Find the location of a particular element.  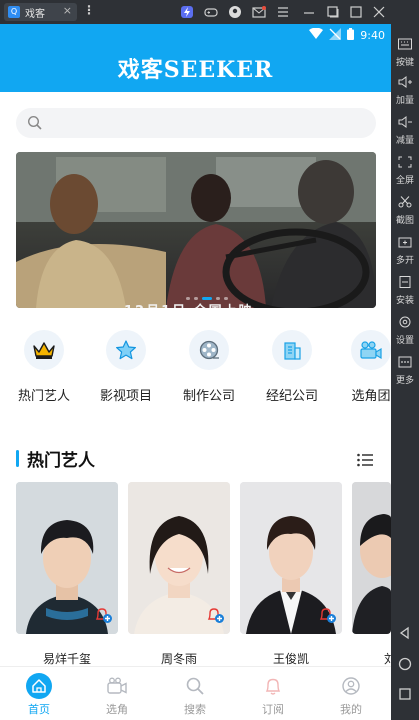

sidebar-fullscreen: 全屏 is located at coordinates (405, 171).